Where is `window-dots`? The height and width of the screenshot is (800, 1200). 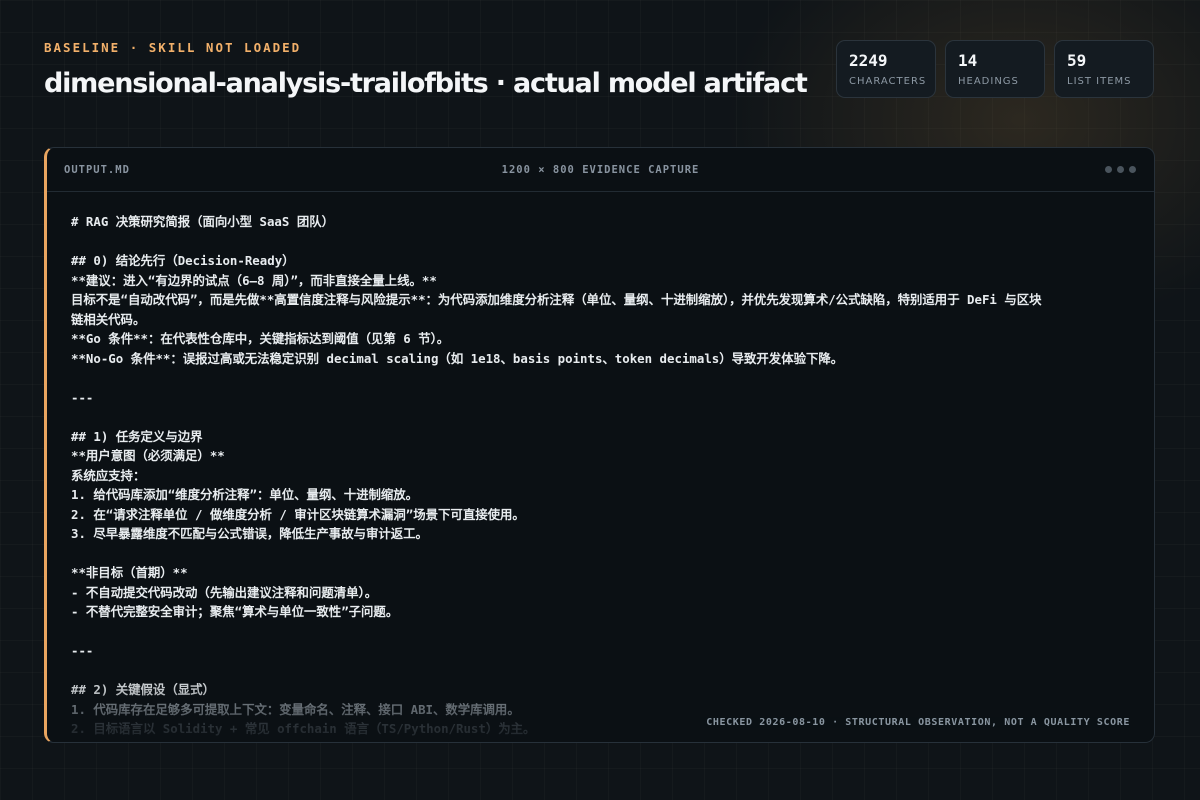 window-dots is located at coordinates (1120, 169).